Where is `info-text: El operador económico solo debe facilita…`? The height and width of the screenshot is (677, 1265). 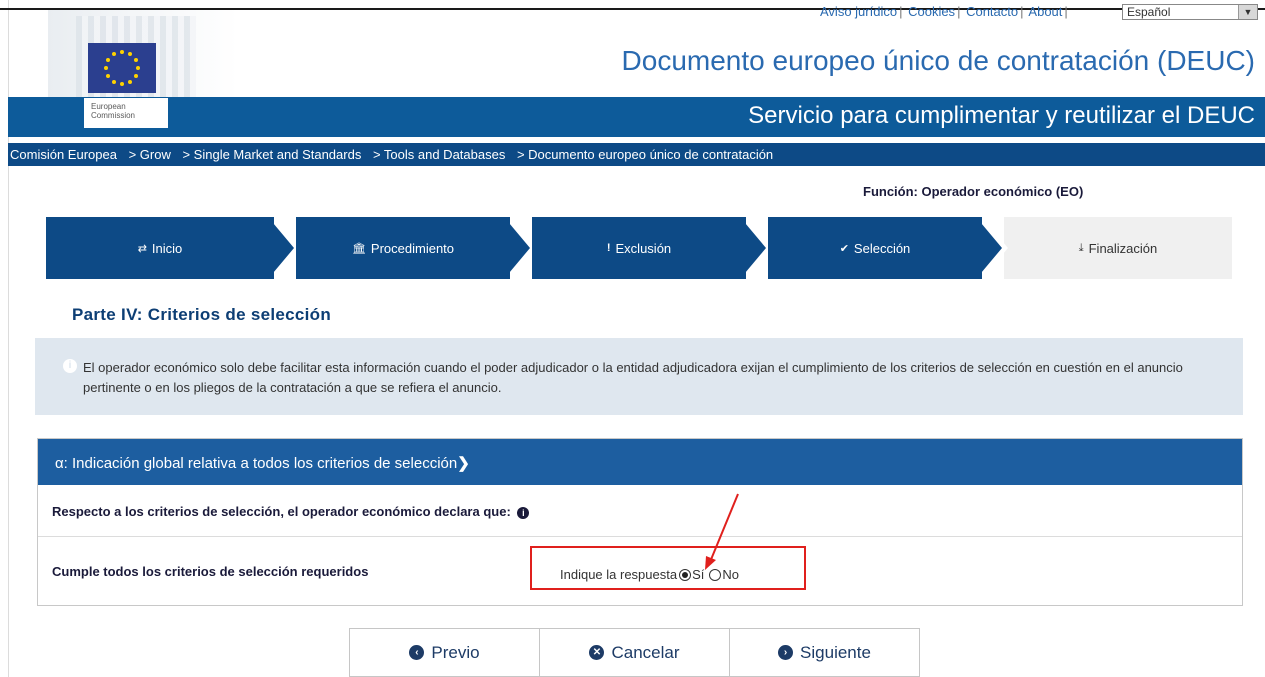 info-text: El operador económico solo debe facilita… is located at coordinates (633, 377).